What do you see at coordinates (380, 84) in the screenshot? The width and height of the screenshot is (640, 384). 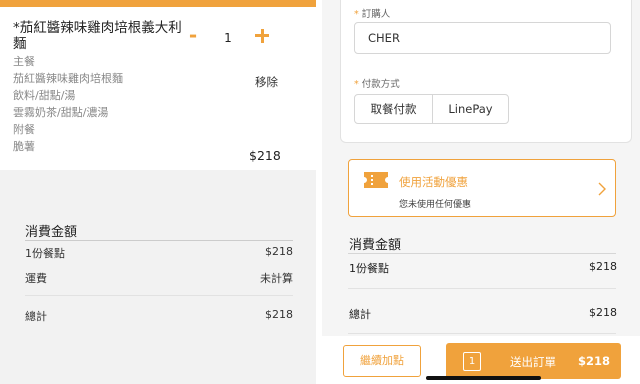 I see `payment-label-text: 付款方式` at bounding box center [380, 84].